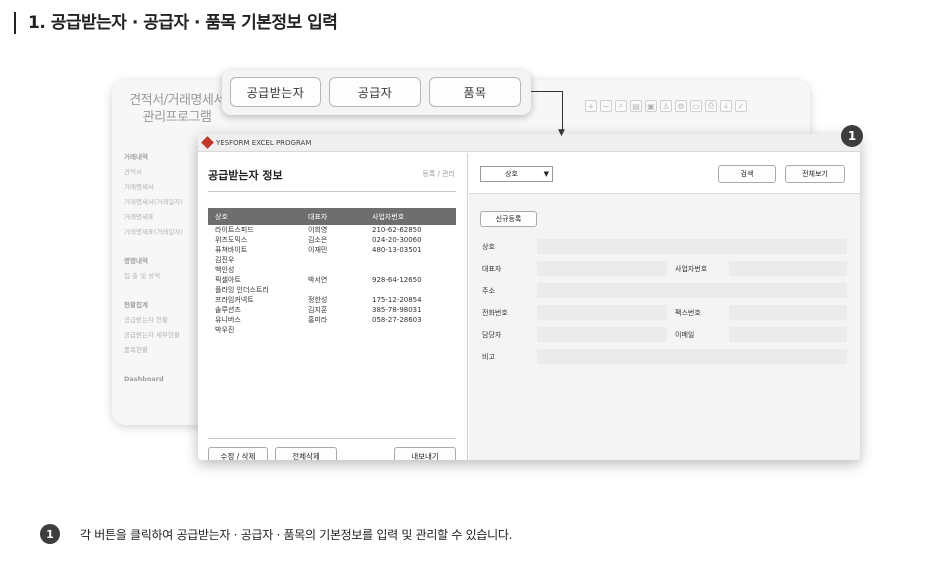 The width and height of the screenshot is (936, 582). Describe the element at coordinates (664, 173) in the screenshot. I see `search-bar: 상호 ▼ 검색 전체보기` at that location.